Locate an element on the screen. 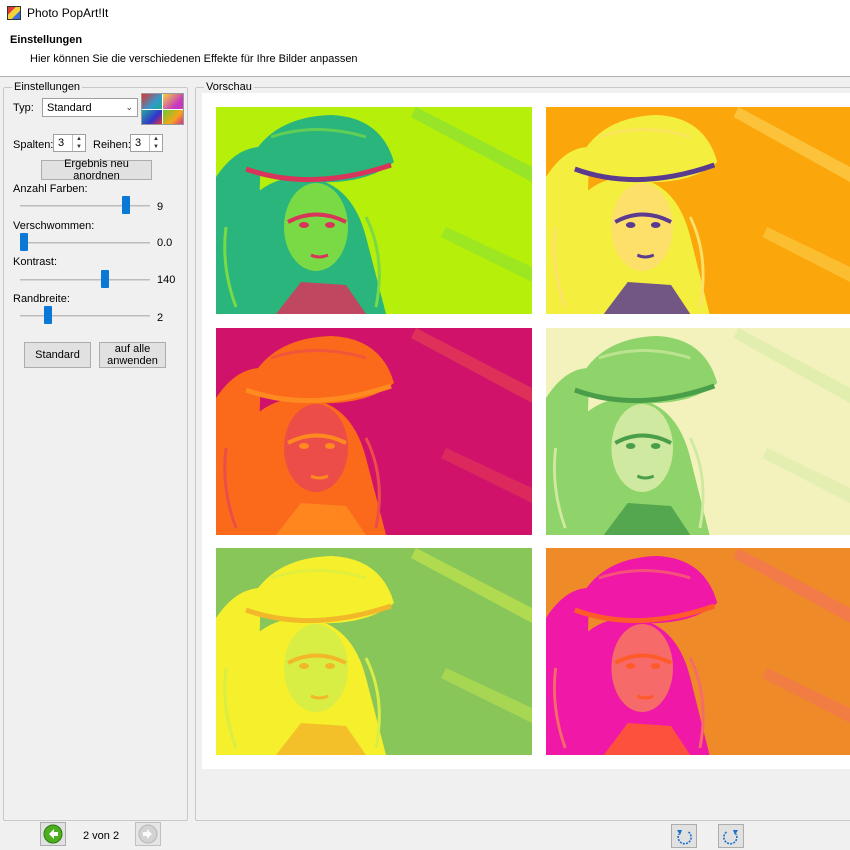  window-title: Photo PopArt!It is located at coordinates (68, 12).